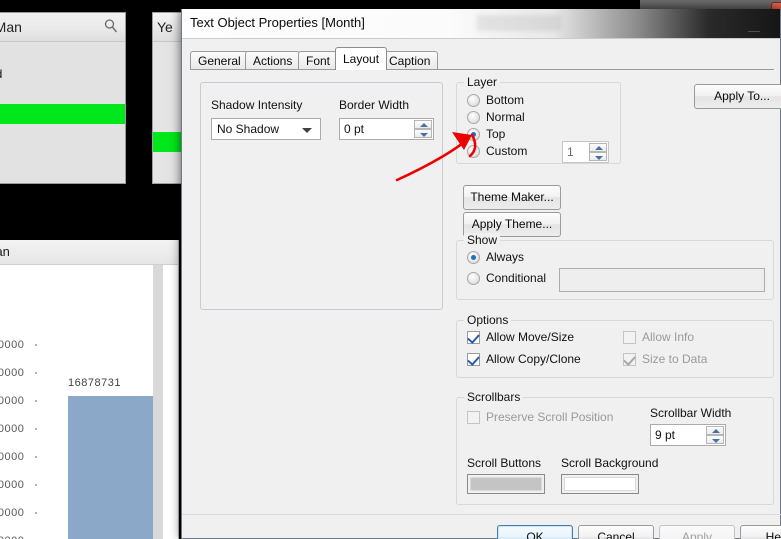 This screenshot has height=539, width=781. What do you see at coordinates (386, 129) in the screenshot?
I see `border-width-stepper: 0 pt` at bounding box center [386, 129].